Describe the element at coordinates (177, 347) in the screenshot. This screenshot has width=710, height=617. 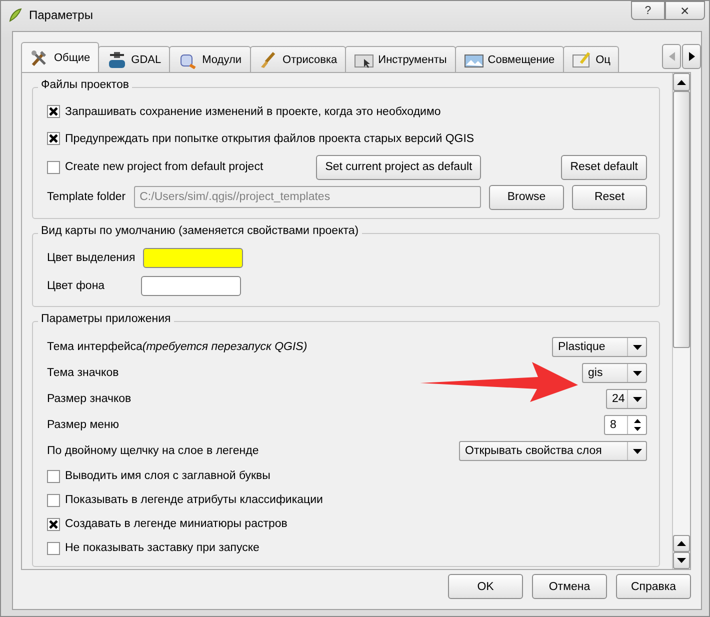
I see `setting-label: Тема интерфейса(требуется перезапуск QGIS)` at that location.